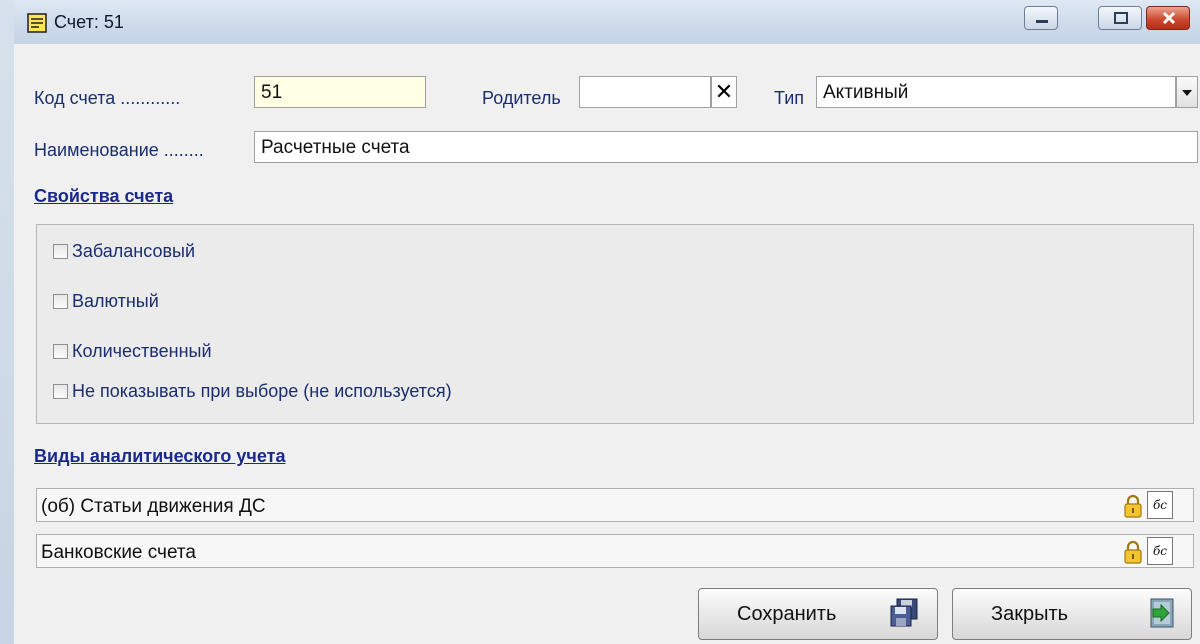  I want to click on desktop-edge, so click(7, 322).